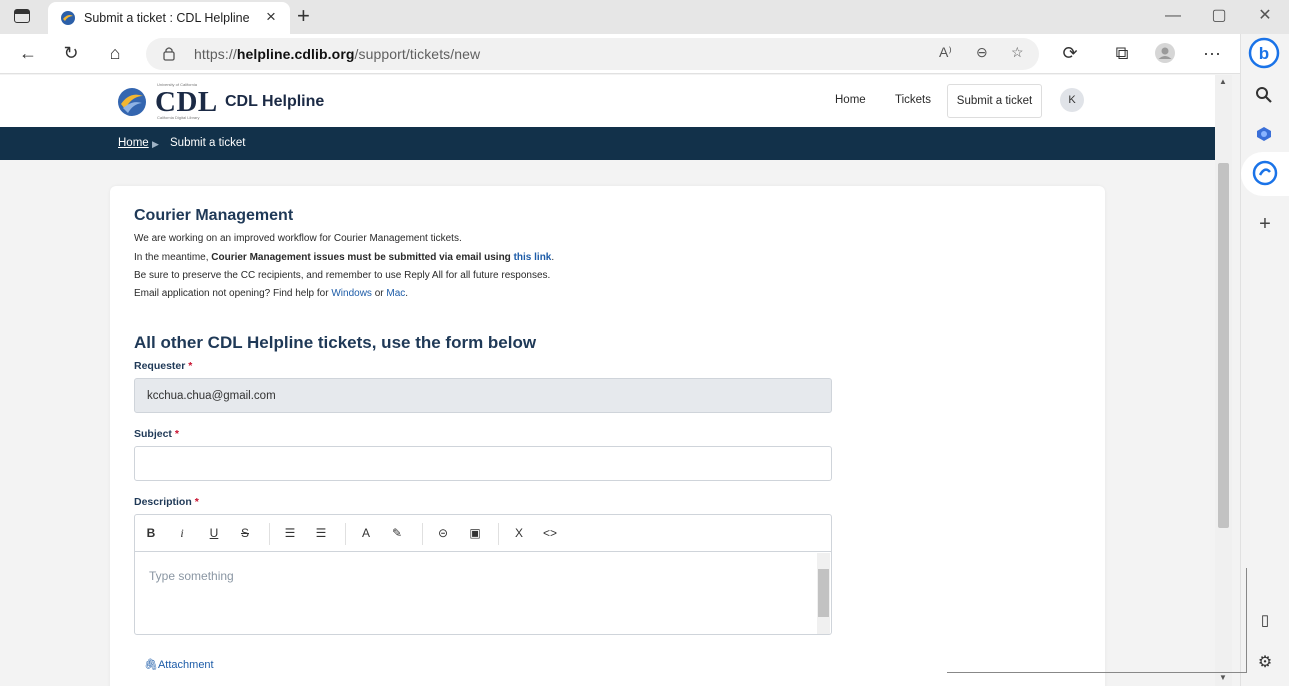 The width and height of the screenshot is (1289, 686). I want to click on scroll-down-icon: ▼, so click(1223, 677).